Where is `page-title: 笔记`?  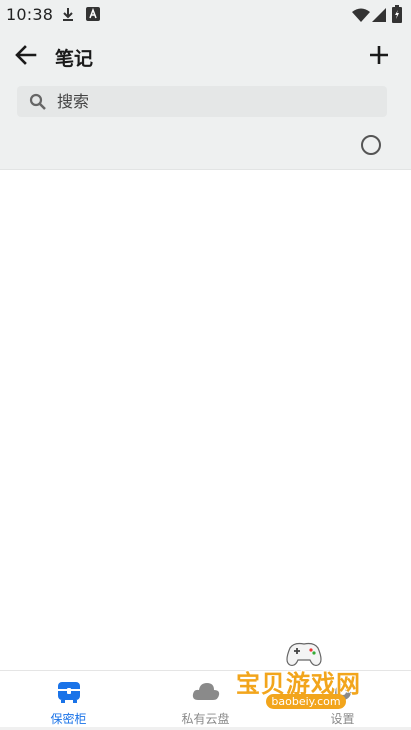 page-title: 笔记 is located at coordinates (74, 59).